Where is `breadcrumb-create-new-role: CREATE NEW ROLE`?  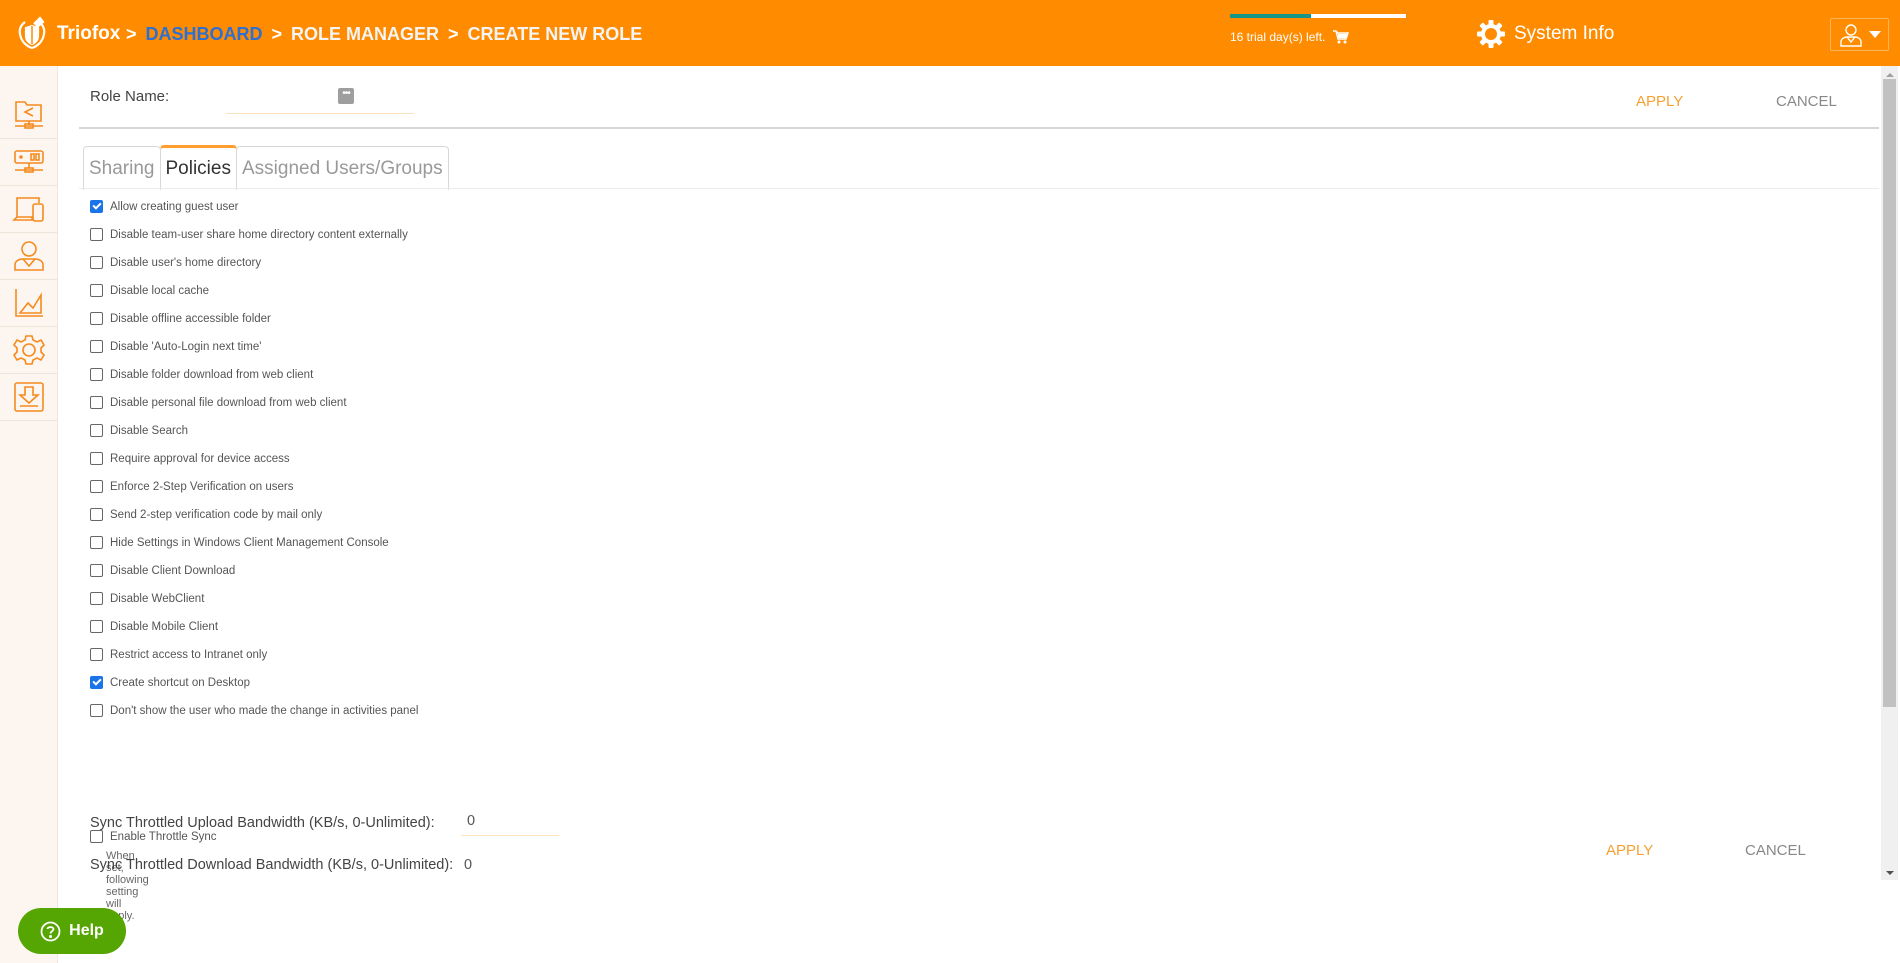 breadcrumb-create-new-role: CREATE NEW ROLE is located at coordinates (555, 34).